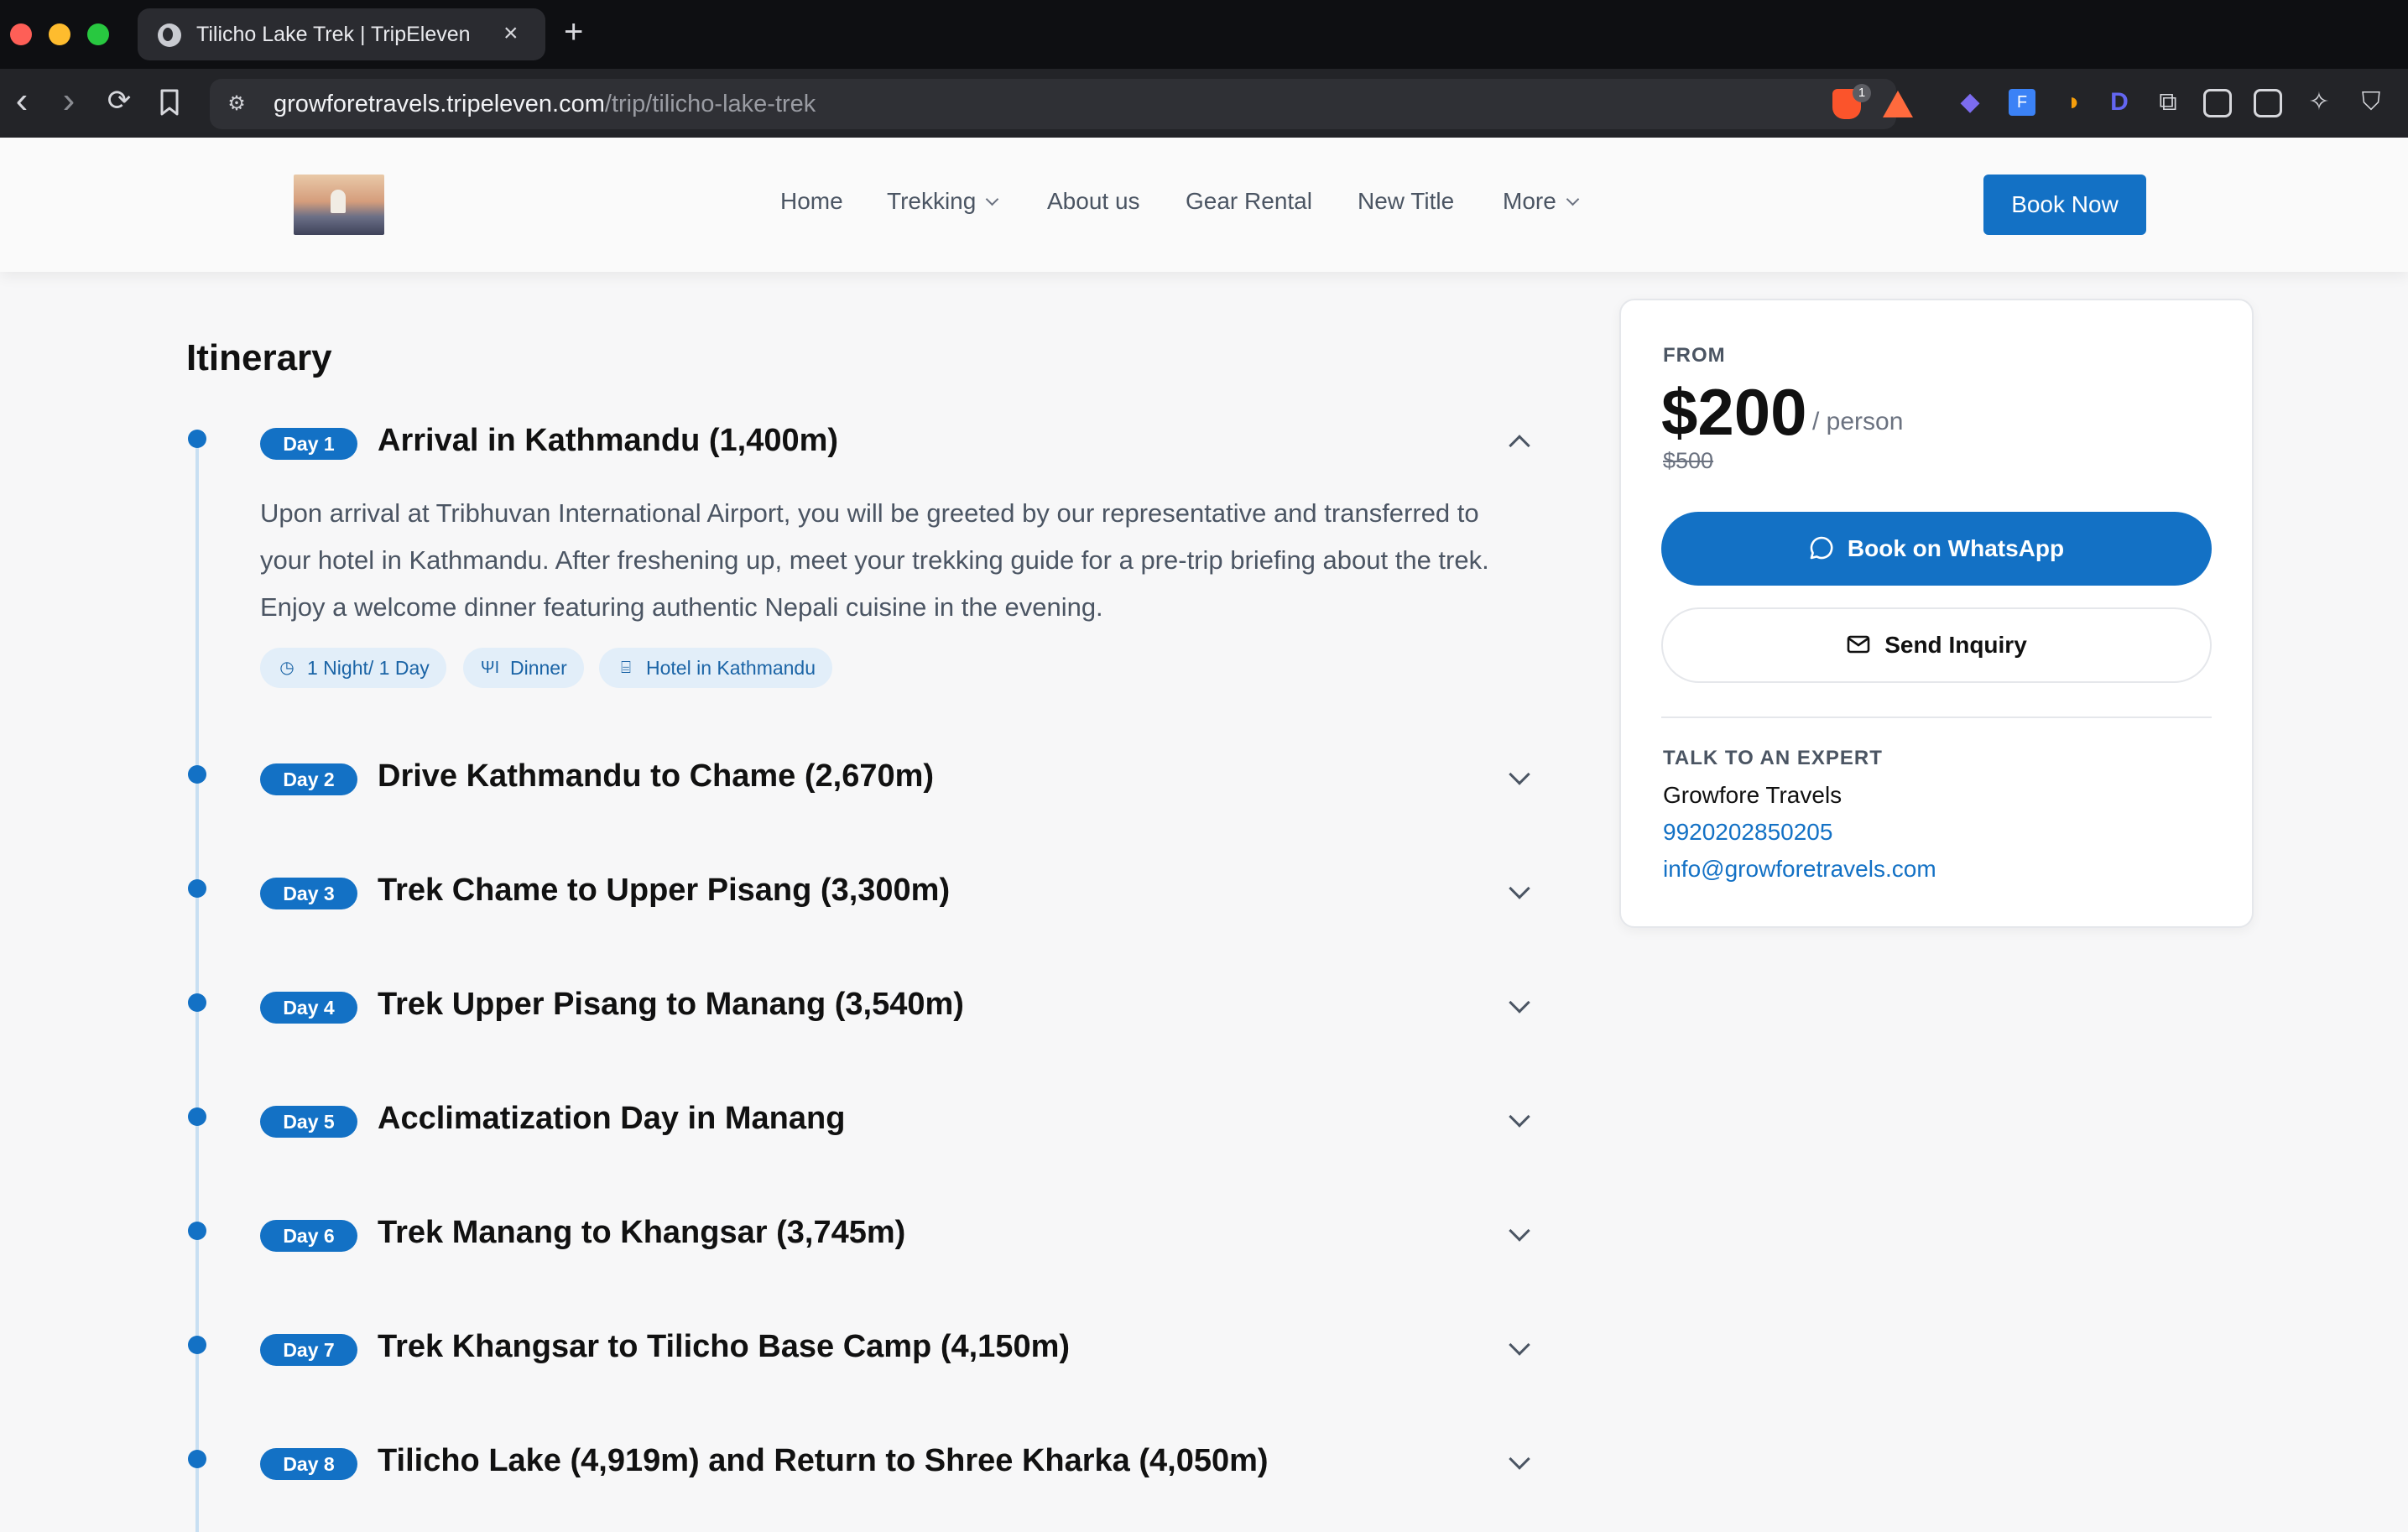 This screenshot has width=2408, height=1532. I want to click on chat-bubble-icon, so click(1821, 547).